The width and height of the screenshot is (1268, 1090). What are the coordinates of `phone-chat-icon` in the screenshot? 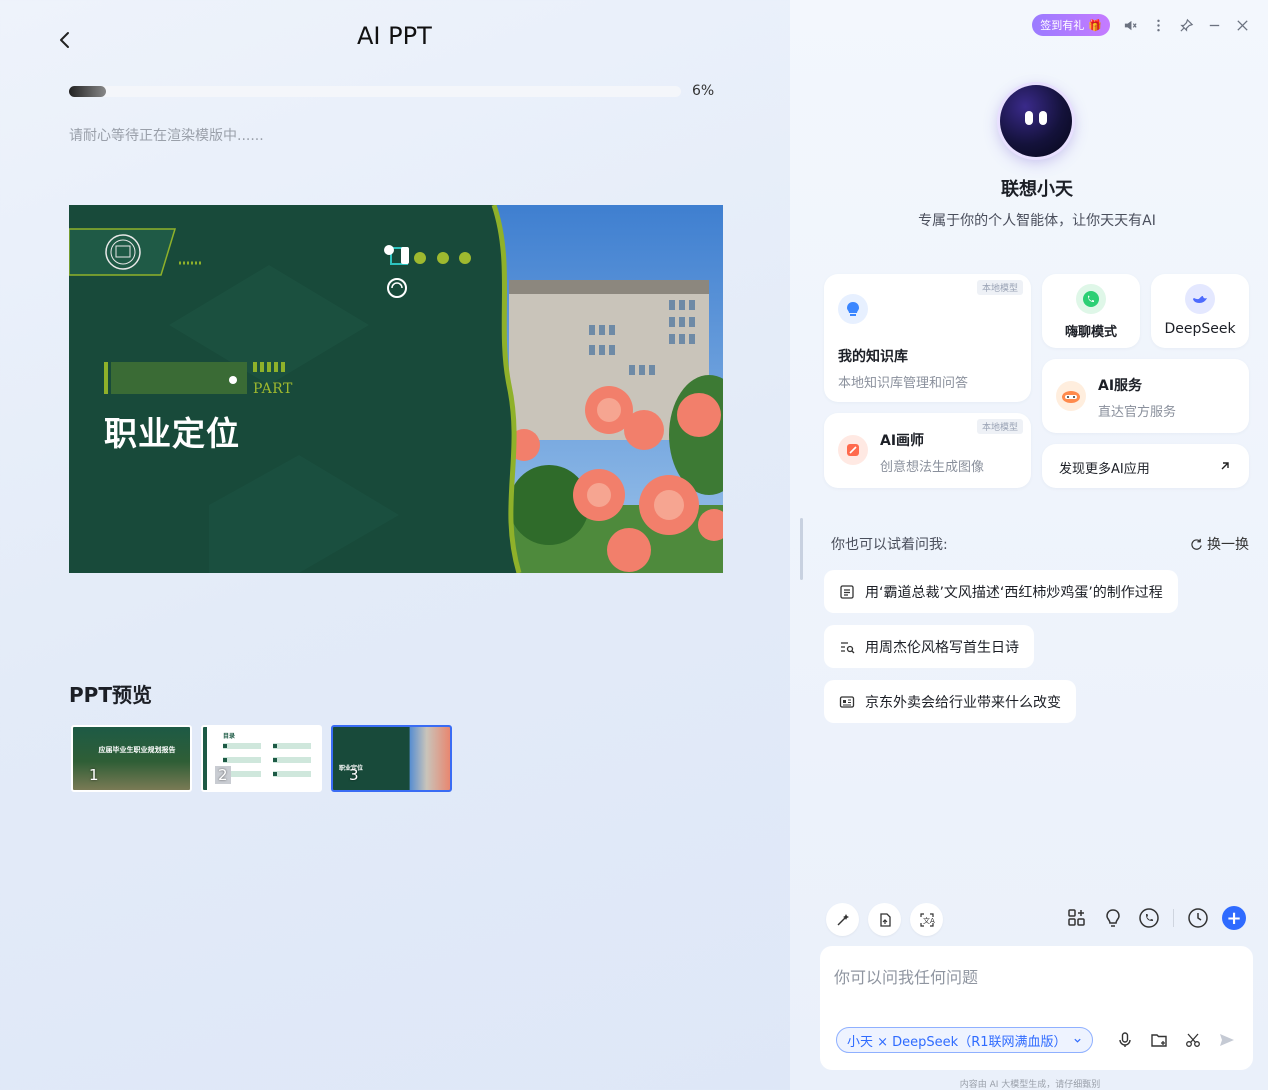 It's located at (1091, 299).